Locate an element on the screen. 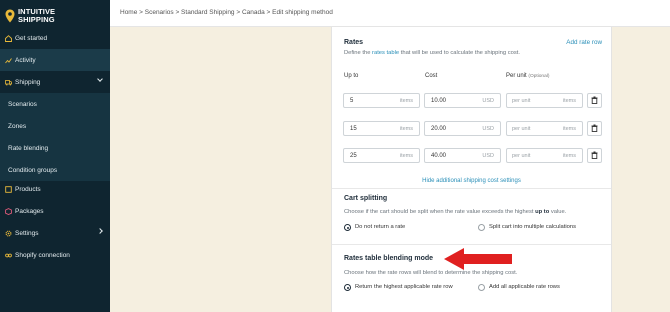 This screenshot has width=670, height=312. cart-splitting-title: Cart splitting is located at coordinates (366, 198).